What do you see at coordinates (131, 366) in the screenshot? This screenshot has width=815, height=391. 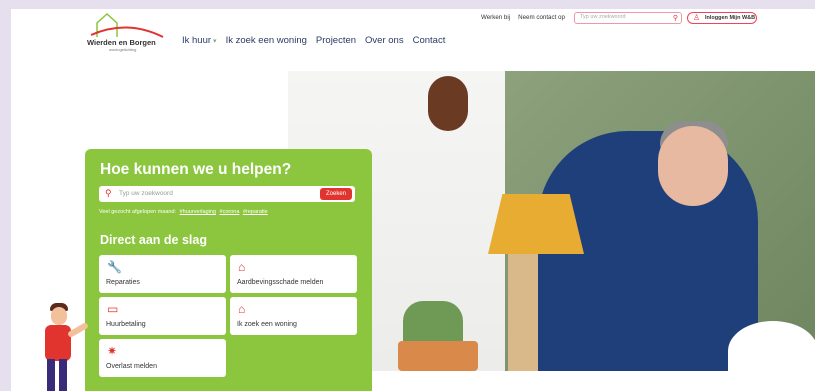 I see `tile-label: Overlast melden` at bounding box center [131, 366].